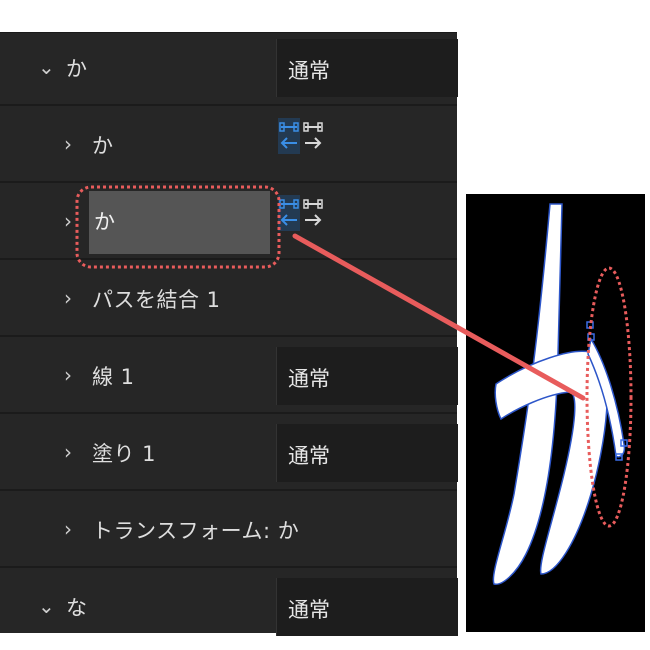 Image resolution: width=650 pixels, height=650 pixels. What do you see at coordinates (439, 317) in the screenshot?
I see `annotation-connector-line` at bounding box center [439, 317].